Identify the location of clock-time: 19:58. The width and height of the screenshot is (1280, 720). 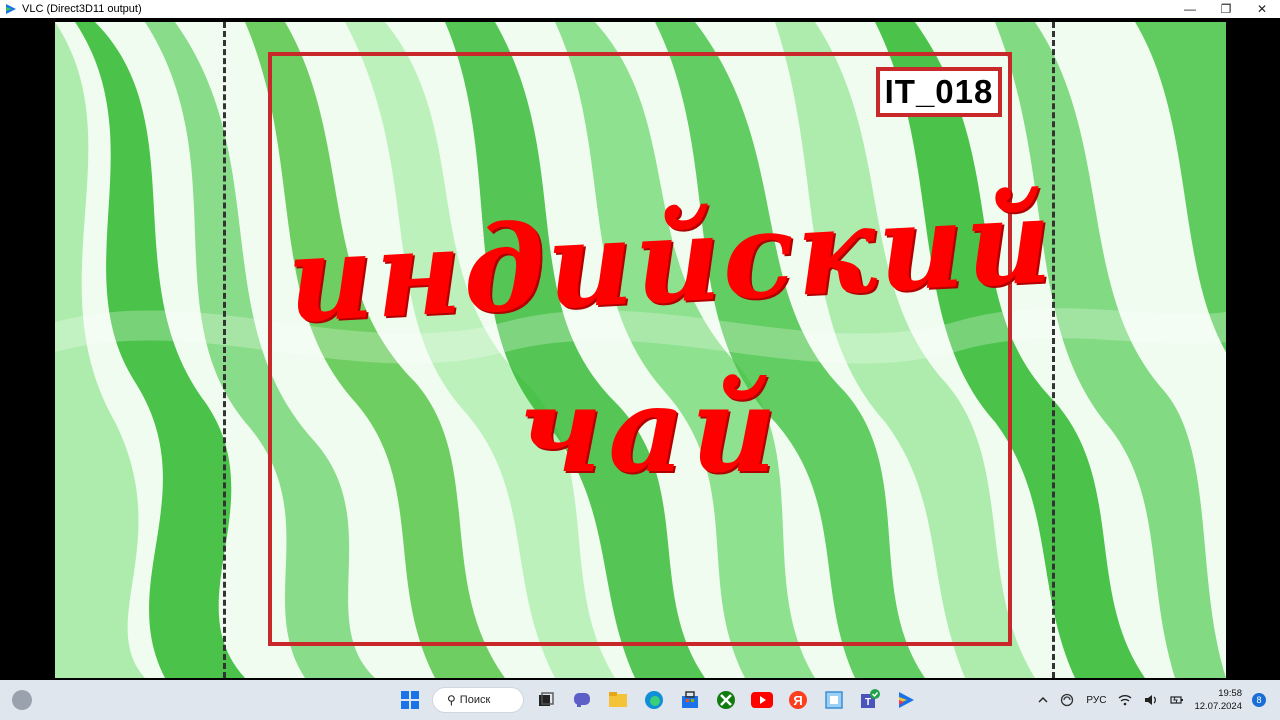
(1230, 693).